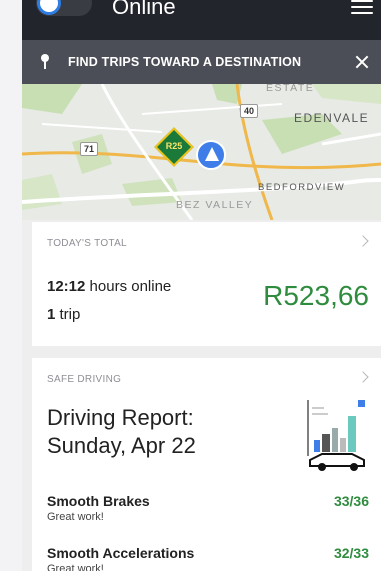 The image size is (381, 571). I want to click on banner-text: FIND TRIPS TOWARD A DESTINATION, so click(185, 62).